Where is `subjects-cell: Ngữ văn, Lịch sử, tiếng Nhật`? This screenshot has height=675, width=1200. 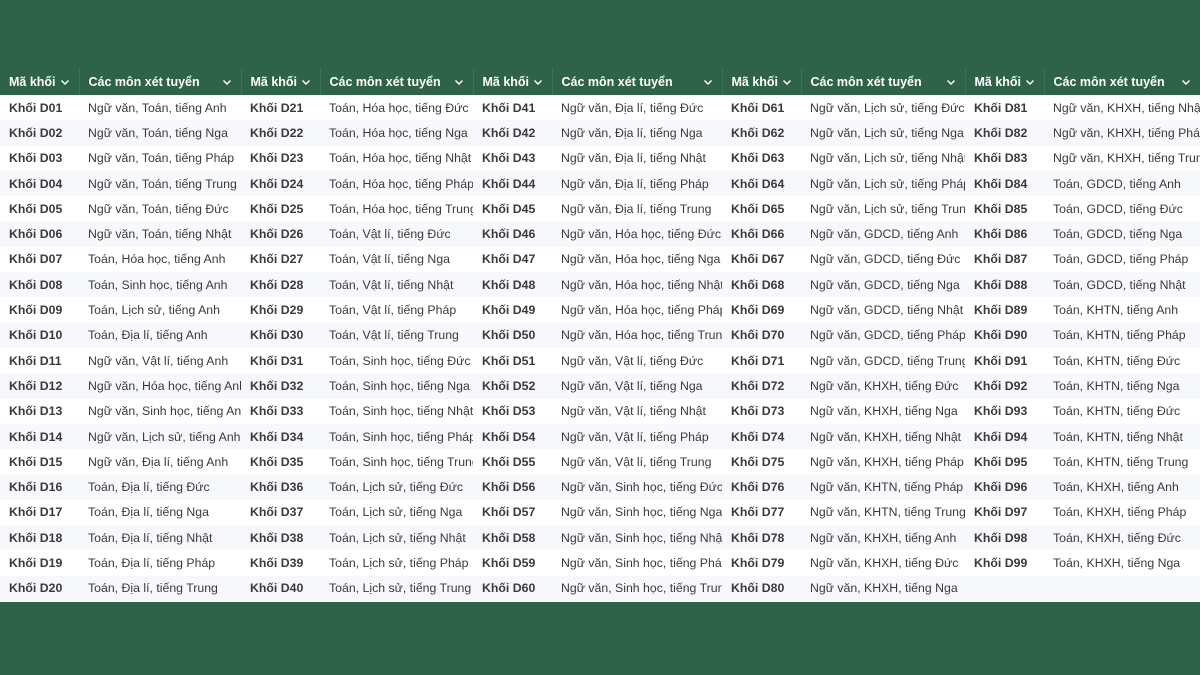
subjects-cell: Ngữ văn, Lịch sử, tiếng Nhật is located at coordinates (883, 158).